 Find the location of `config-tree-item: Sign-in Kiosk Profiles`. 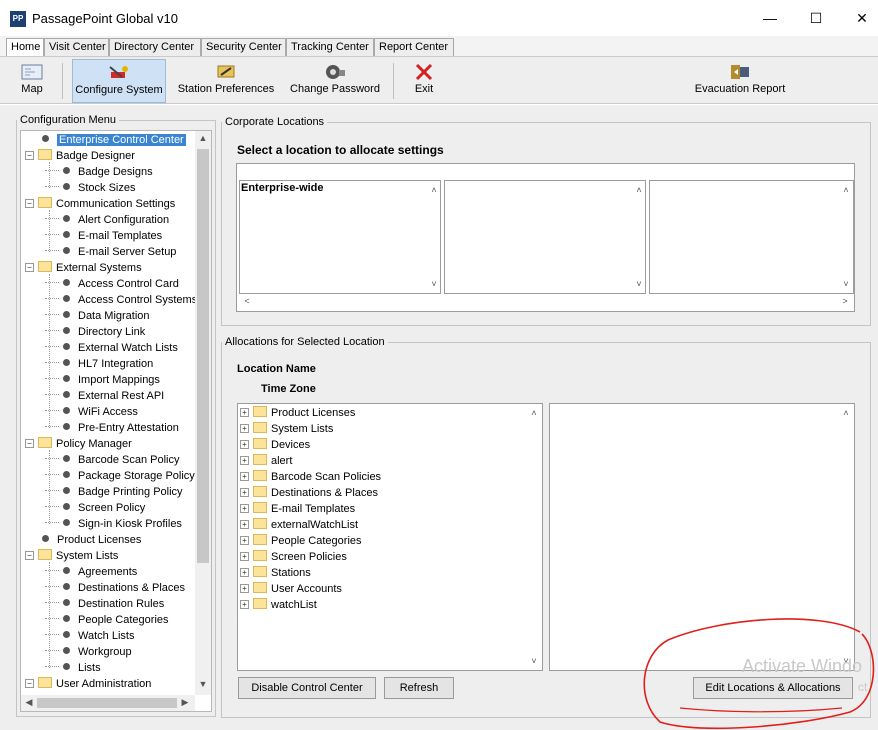

config-tree-item: Sign-in Kiosk Profiles is located at coordinates (113, 524).